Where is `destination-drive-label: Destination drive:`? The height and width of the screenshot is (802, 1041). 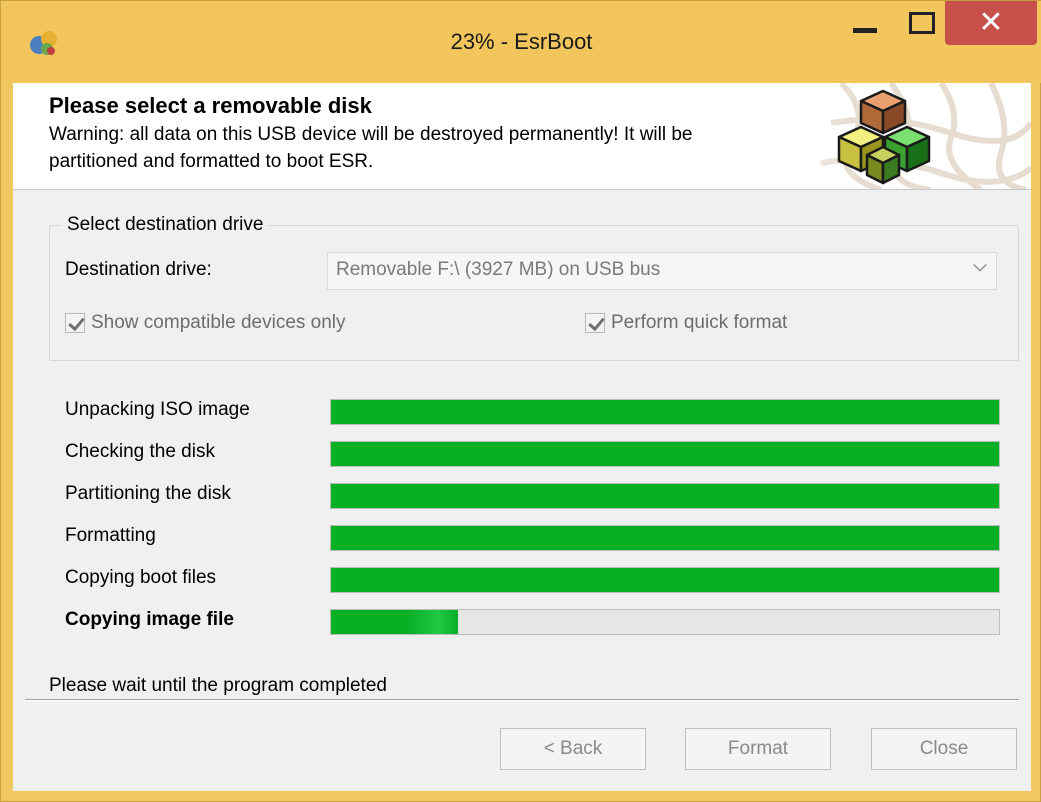 destination-drive-label: Destination drive: is located at coordinates (138, 269).